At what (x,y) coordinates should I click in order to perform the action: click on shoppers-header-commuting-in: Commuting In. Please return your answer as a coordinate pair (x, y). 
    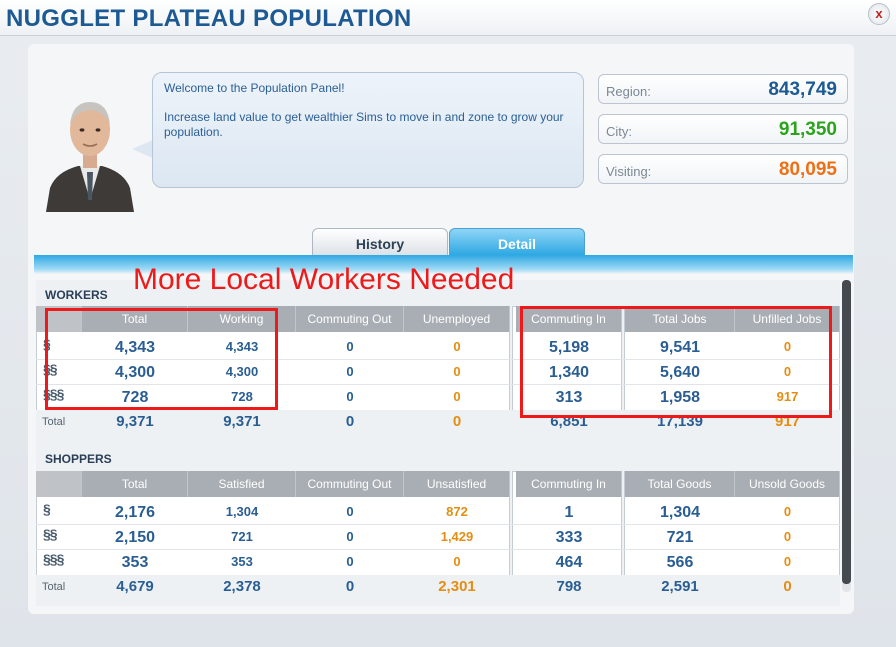
    Looking at the image, I should click on (569, 484).